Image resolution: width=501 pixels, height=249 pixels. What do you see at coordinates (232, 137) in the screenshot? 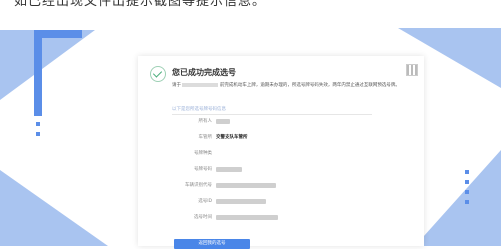
I see `row-value: 交警支队车管所` at bounding box center [232, 137].